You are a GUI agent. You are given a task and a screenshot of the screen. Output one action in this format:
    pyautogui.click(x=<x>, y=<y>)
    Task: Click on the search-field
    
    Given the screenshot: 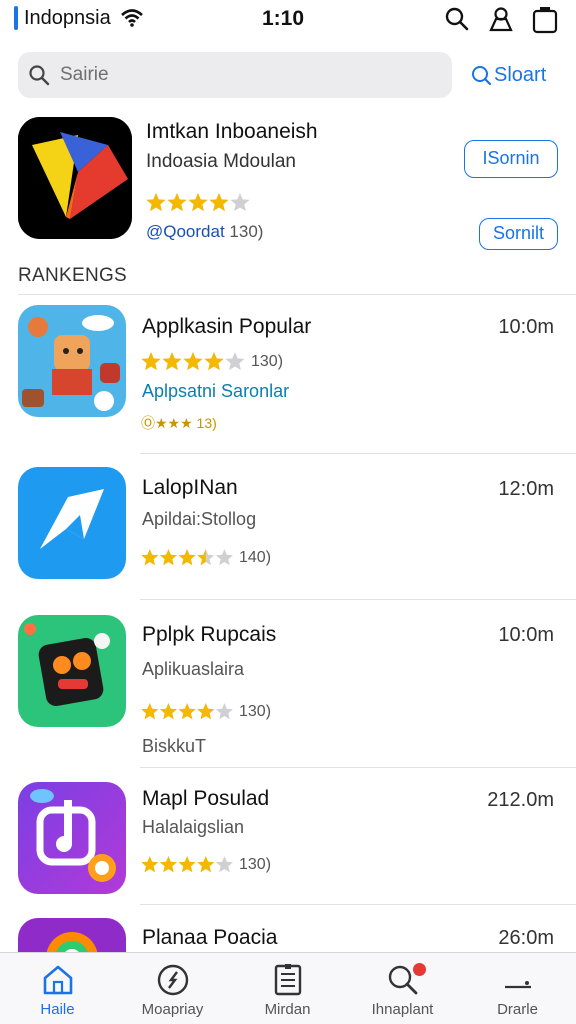 What is the action you would take?
    pyautogui.click(x=235, y=75)
    